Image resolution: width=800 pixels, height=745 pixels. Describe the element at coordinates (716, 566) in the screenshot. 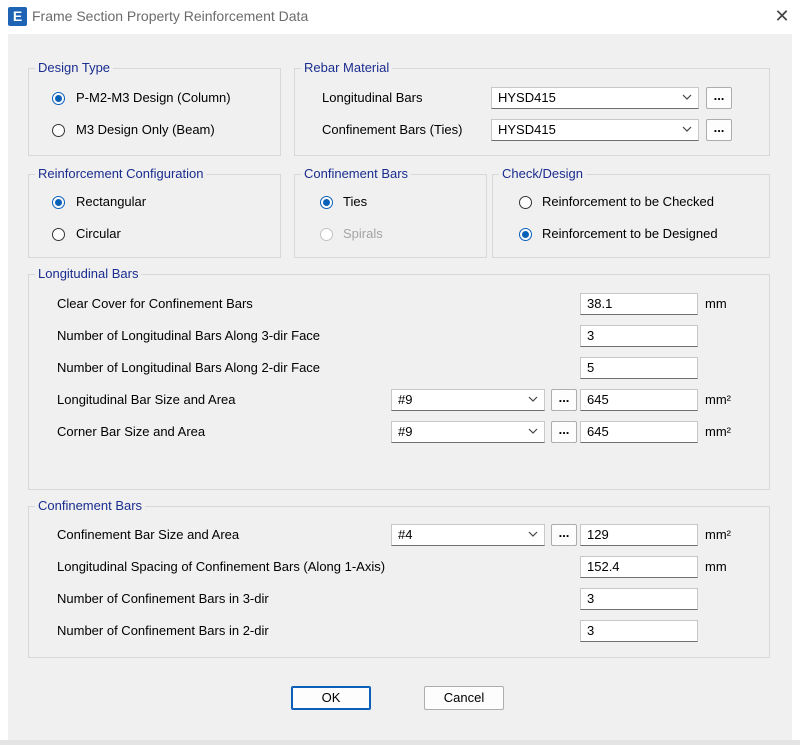

I see `confinement-spacing-unit: mm` at that location.